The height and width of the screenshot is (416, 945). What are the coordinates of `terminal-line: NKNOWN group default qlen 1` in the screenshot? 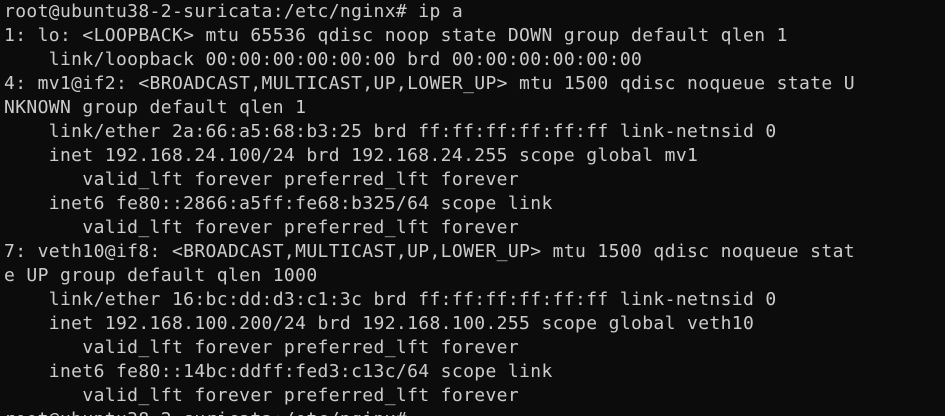 It's located at (155, 107).